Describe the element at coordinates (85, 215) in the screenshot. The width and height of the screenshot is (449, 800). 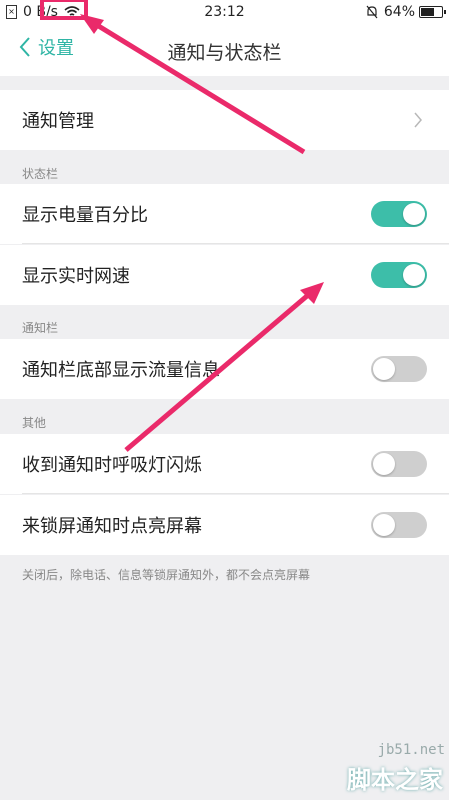
I see `battery-percent-label: 显示电量百分比` at that location.